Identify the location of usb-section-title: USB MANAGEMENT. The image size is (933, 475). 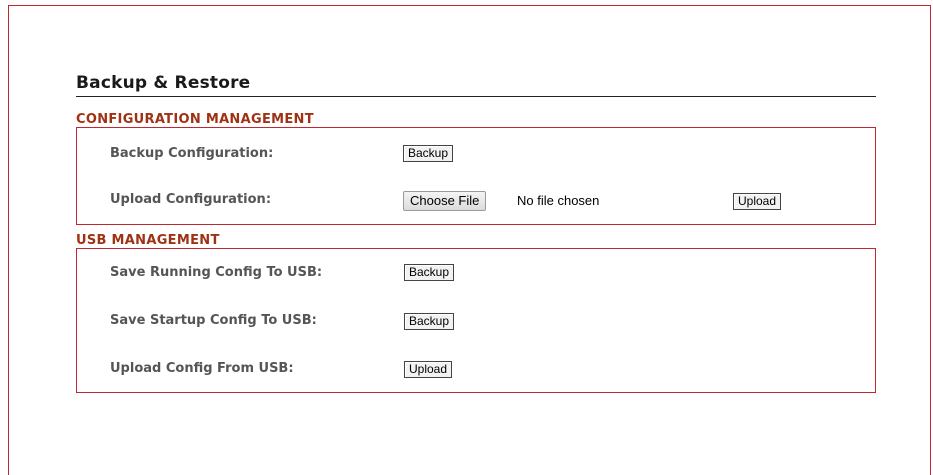
(148, 240).